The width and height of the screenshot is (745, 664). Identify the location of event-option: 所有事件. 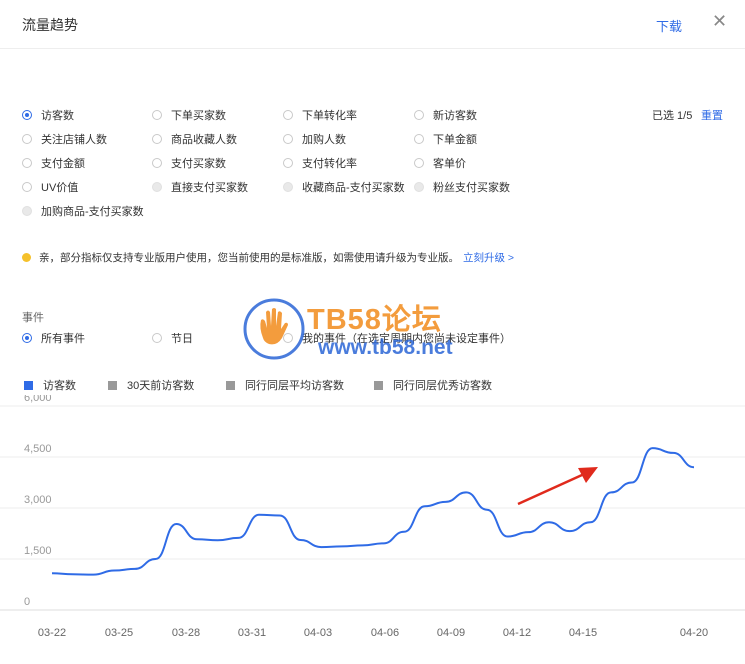
(53, 338).